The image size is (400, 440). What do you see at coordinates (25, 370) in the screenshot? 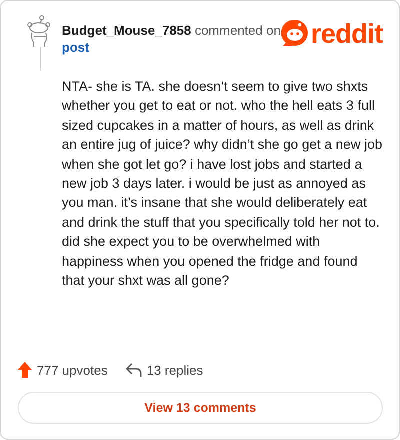
I see `upvote-icon` at bounding box center [25, 370].